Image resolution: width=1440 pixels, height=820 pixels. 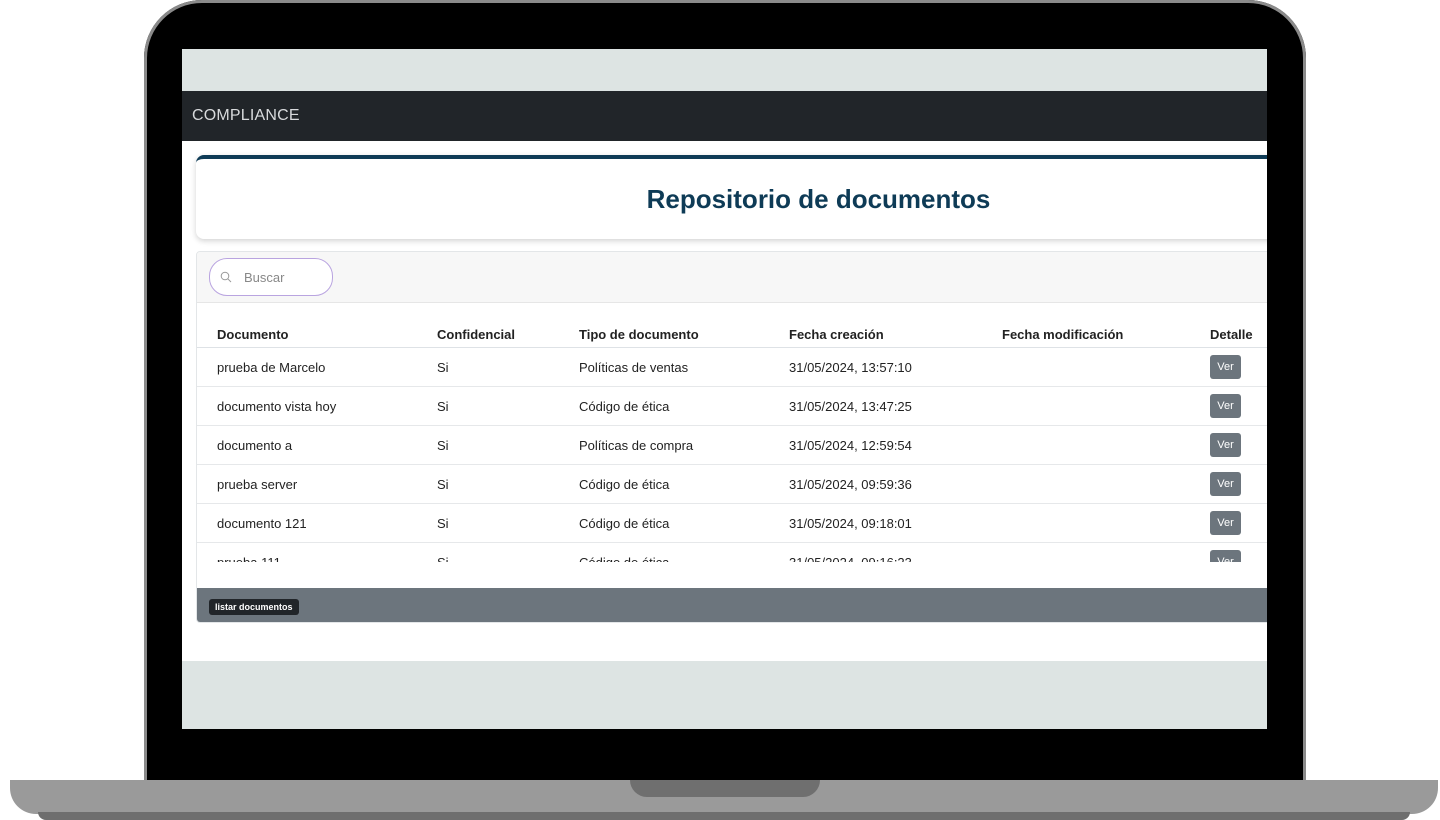 I want to click on header-confidencial: Confidencial, so click(x=488, y=335).